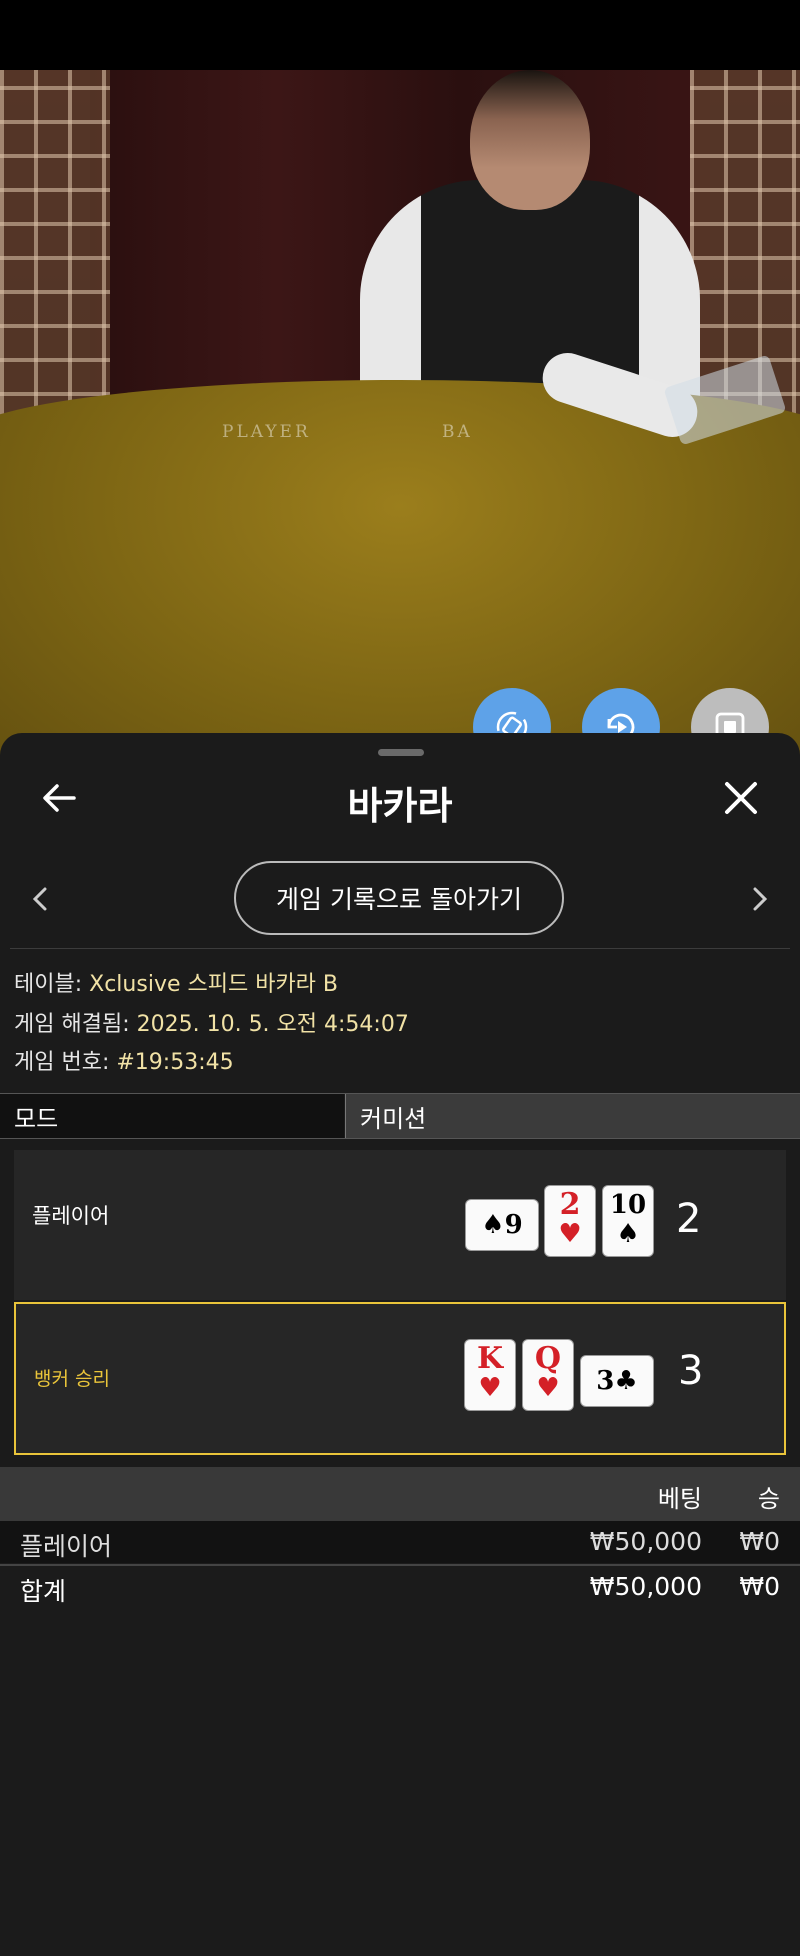 This screenshot has width=800, height=1956. Describe the element at coordinates (71, 1216) in the screenshot. I see `player-hand-label: 플레이어` at that location.